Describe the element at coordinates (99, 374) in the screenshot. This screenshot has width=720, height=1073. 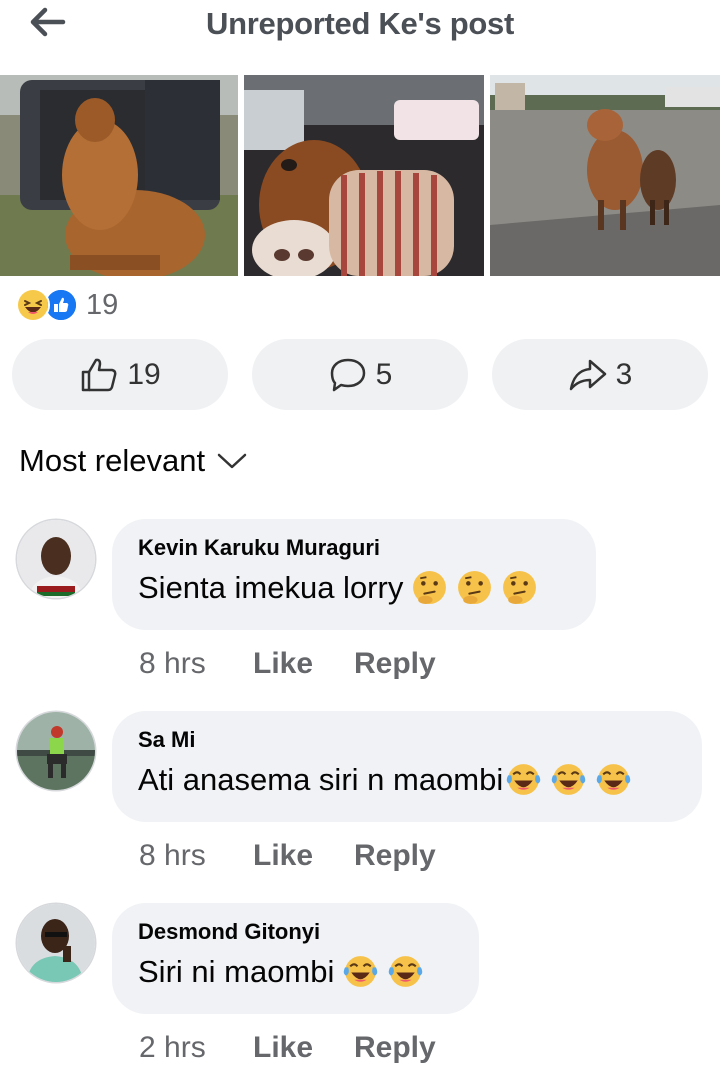
I see `thumbs-up-icon` at that location.